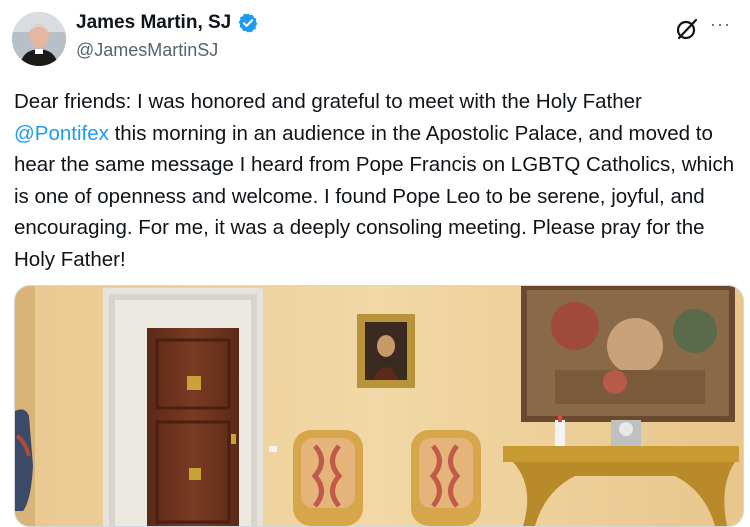 Image resolution: width=750 pixels, height=527 pixels. I want to click on grok-icon, so click(687, 29).